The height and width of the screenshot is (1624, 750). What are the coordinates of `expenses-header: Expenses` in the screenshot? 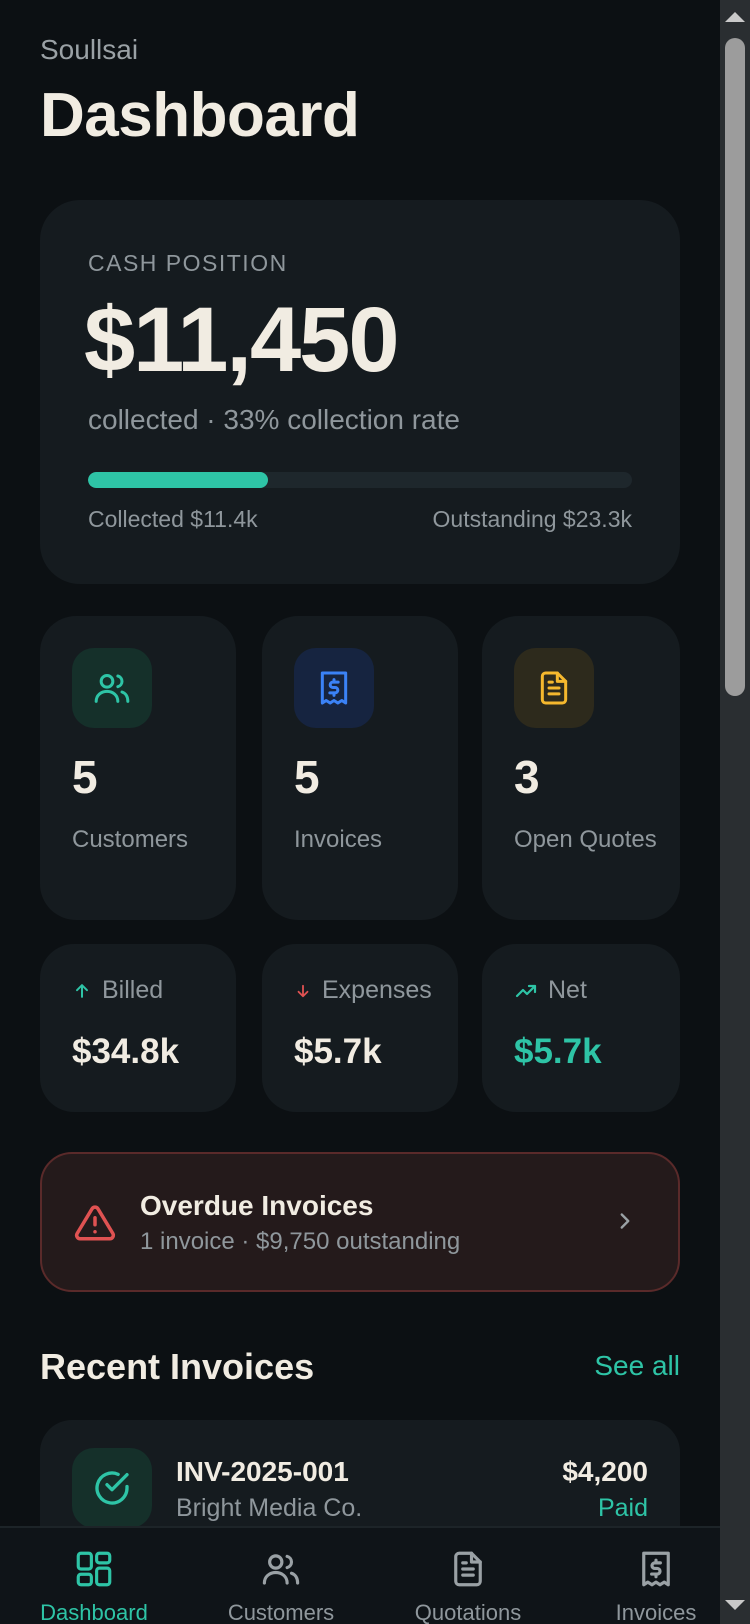 It's located at (363, 990).